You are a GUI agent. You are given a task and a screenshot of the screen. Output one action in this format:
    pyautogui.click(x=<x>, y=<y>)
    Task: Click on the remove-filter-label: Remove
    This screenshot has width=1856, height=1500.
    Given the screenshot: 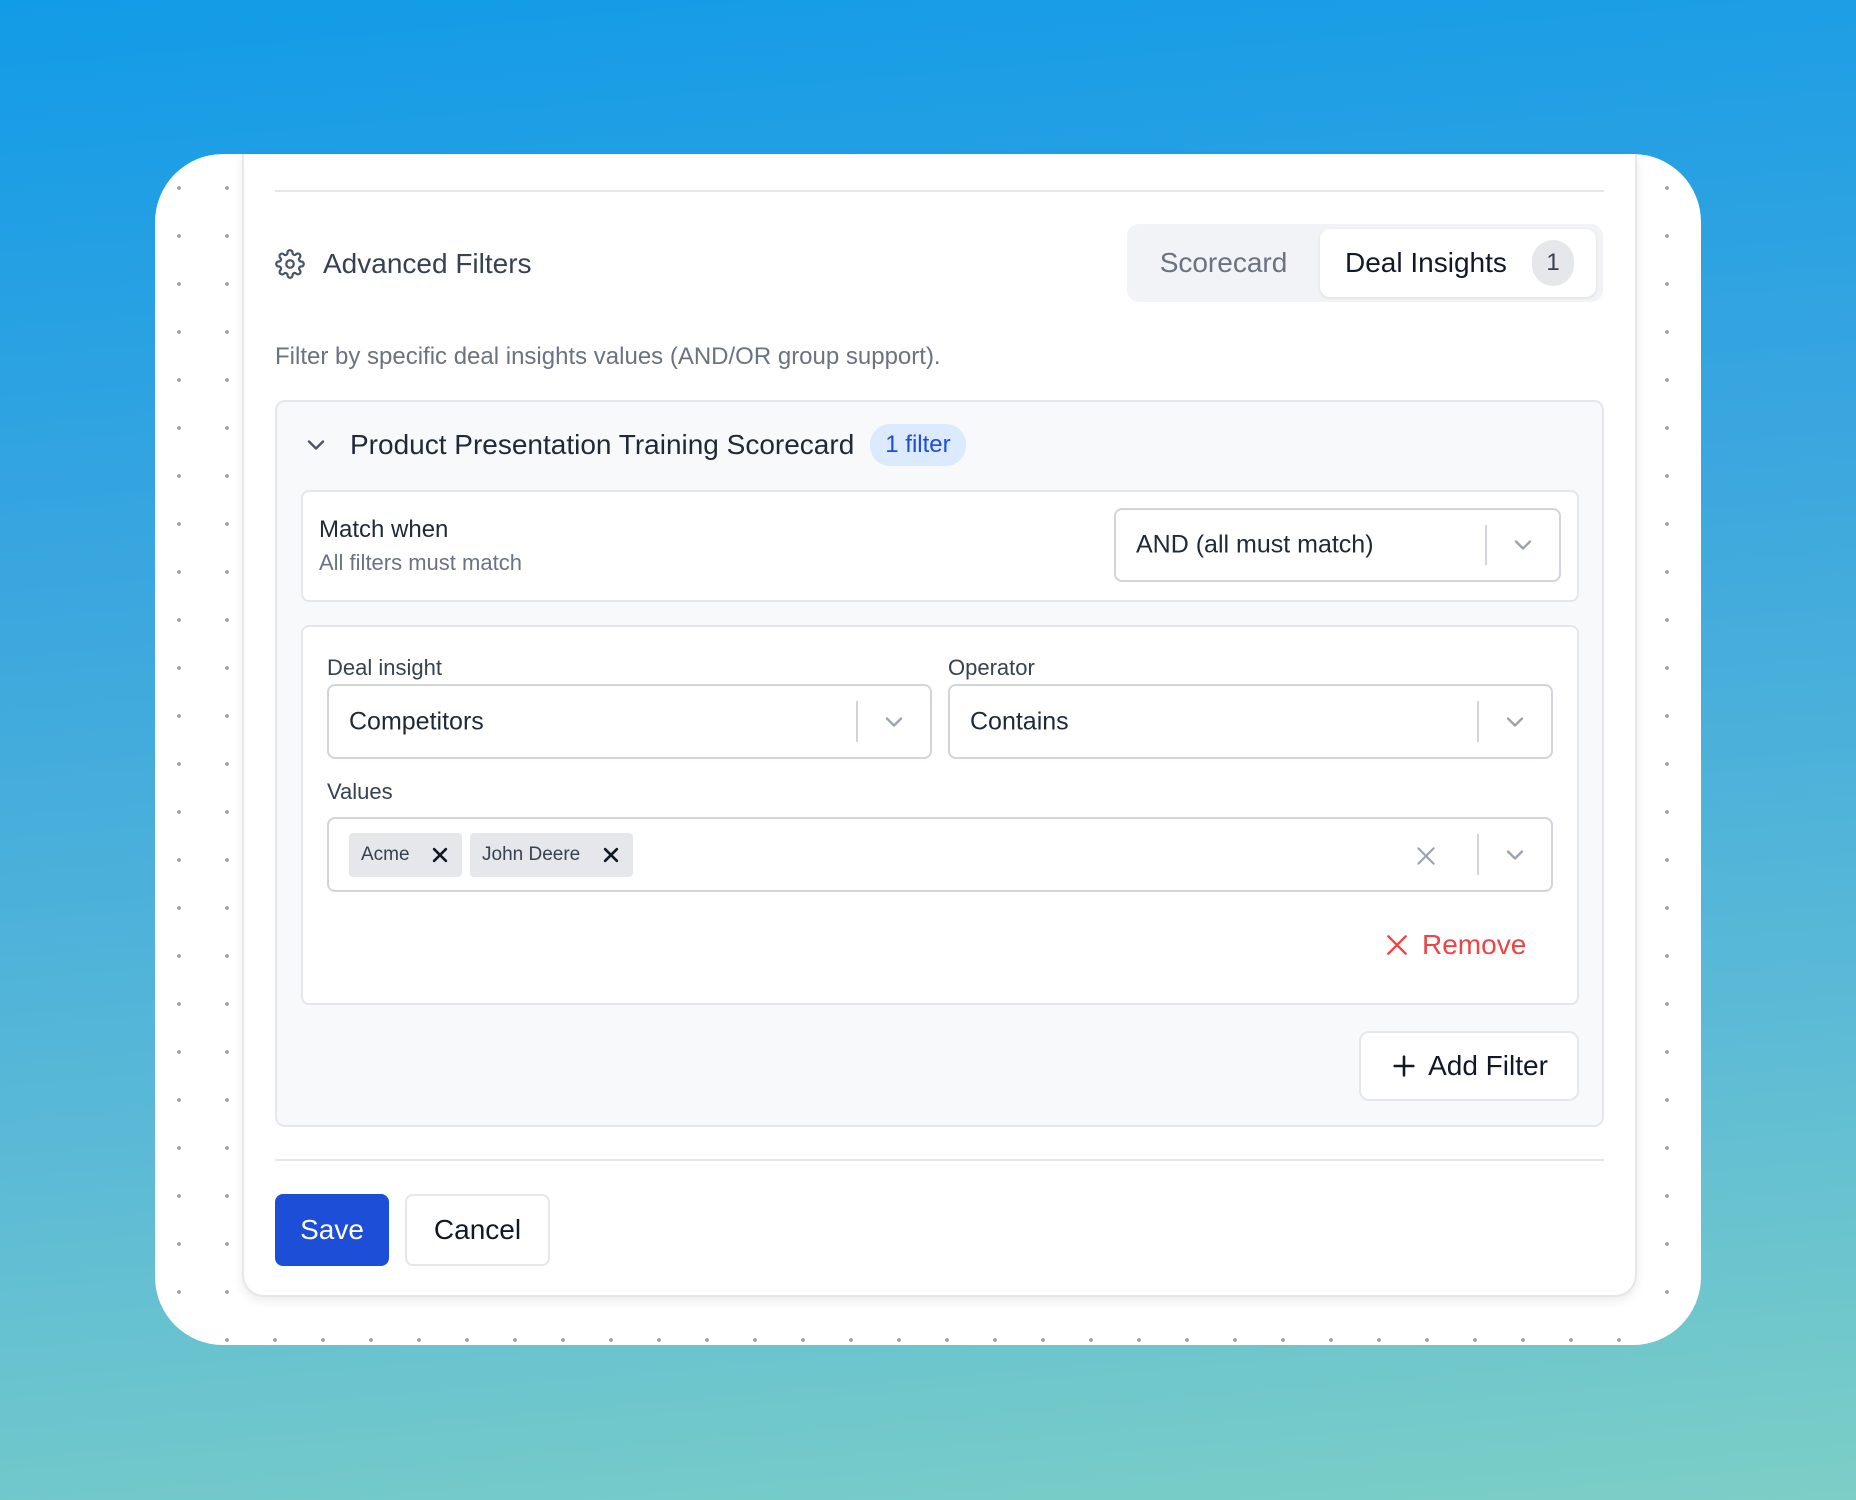 What is the action you would take?
    pyautogui.click(x=1474, y=944)
    